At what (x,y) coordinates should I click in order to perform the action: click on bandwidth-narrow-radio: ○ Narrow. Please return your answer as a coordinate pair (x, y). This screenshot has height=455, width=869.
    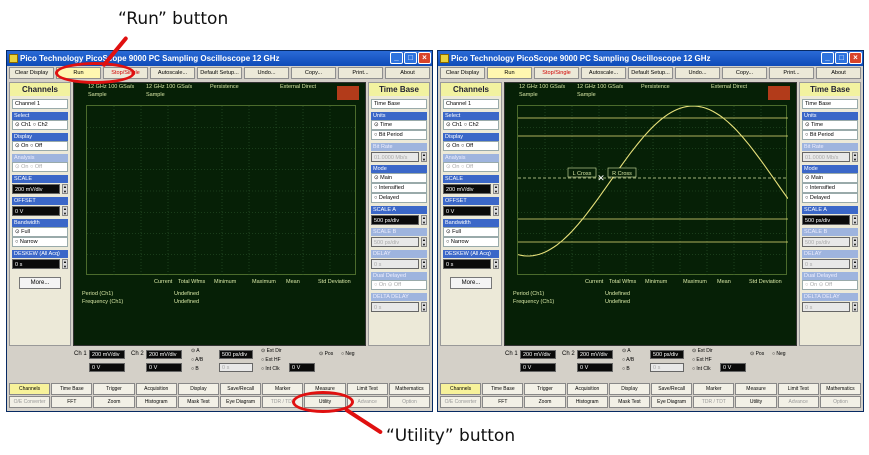
    Looking at the image, I should click on (40, 242).